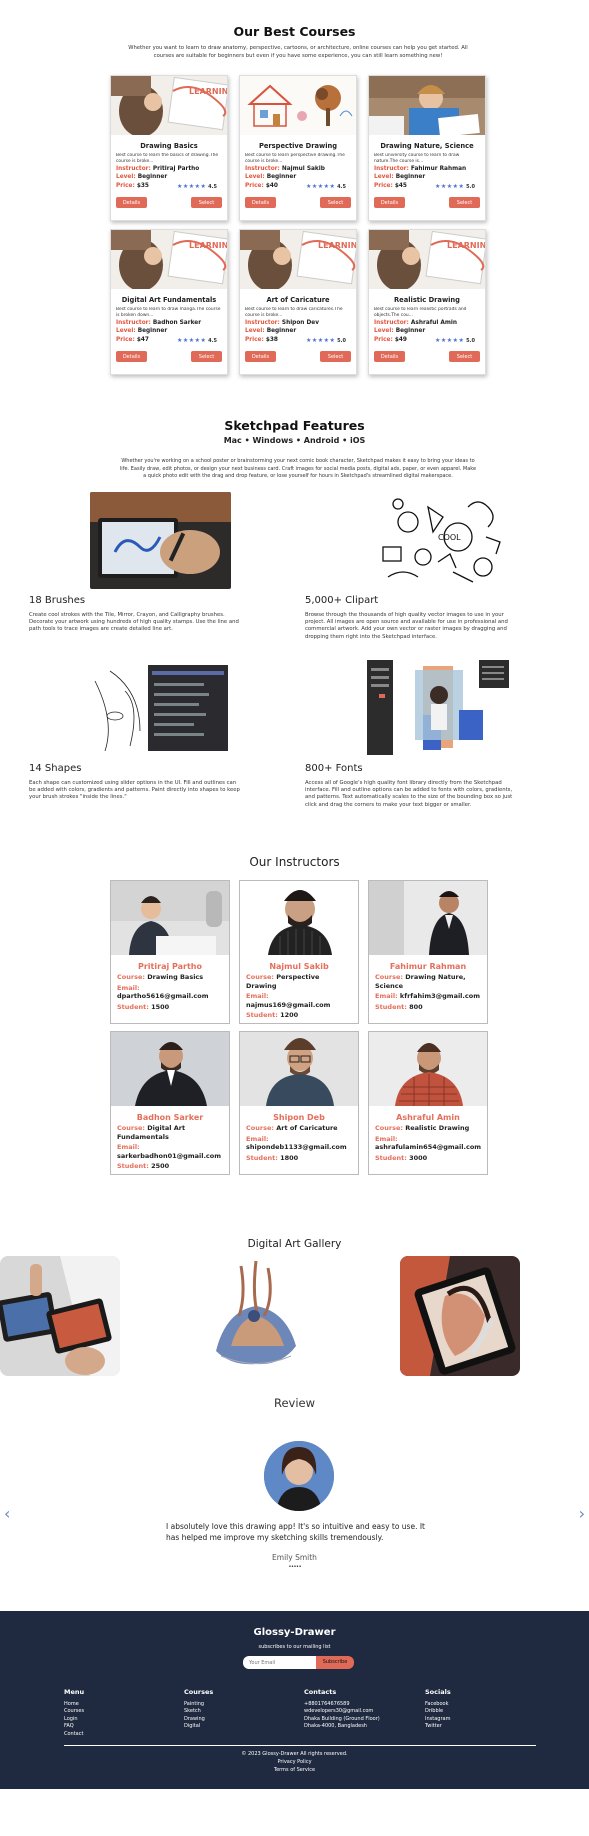  I want to click on course-thumbnail, so click(298, 105).